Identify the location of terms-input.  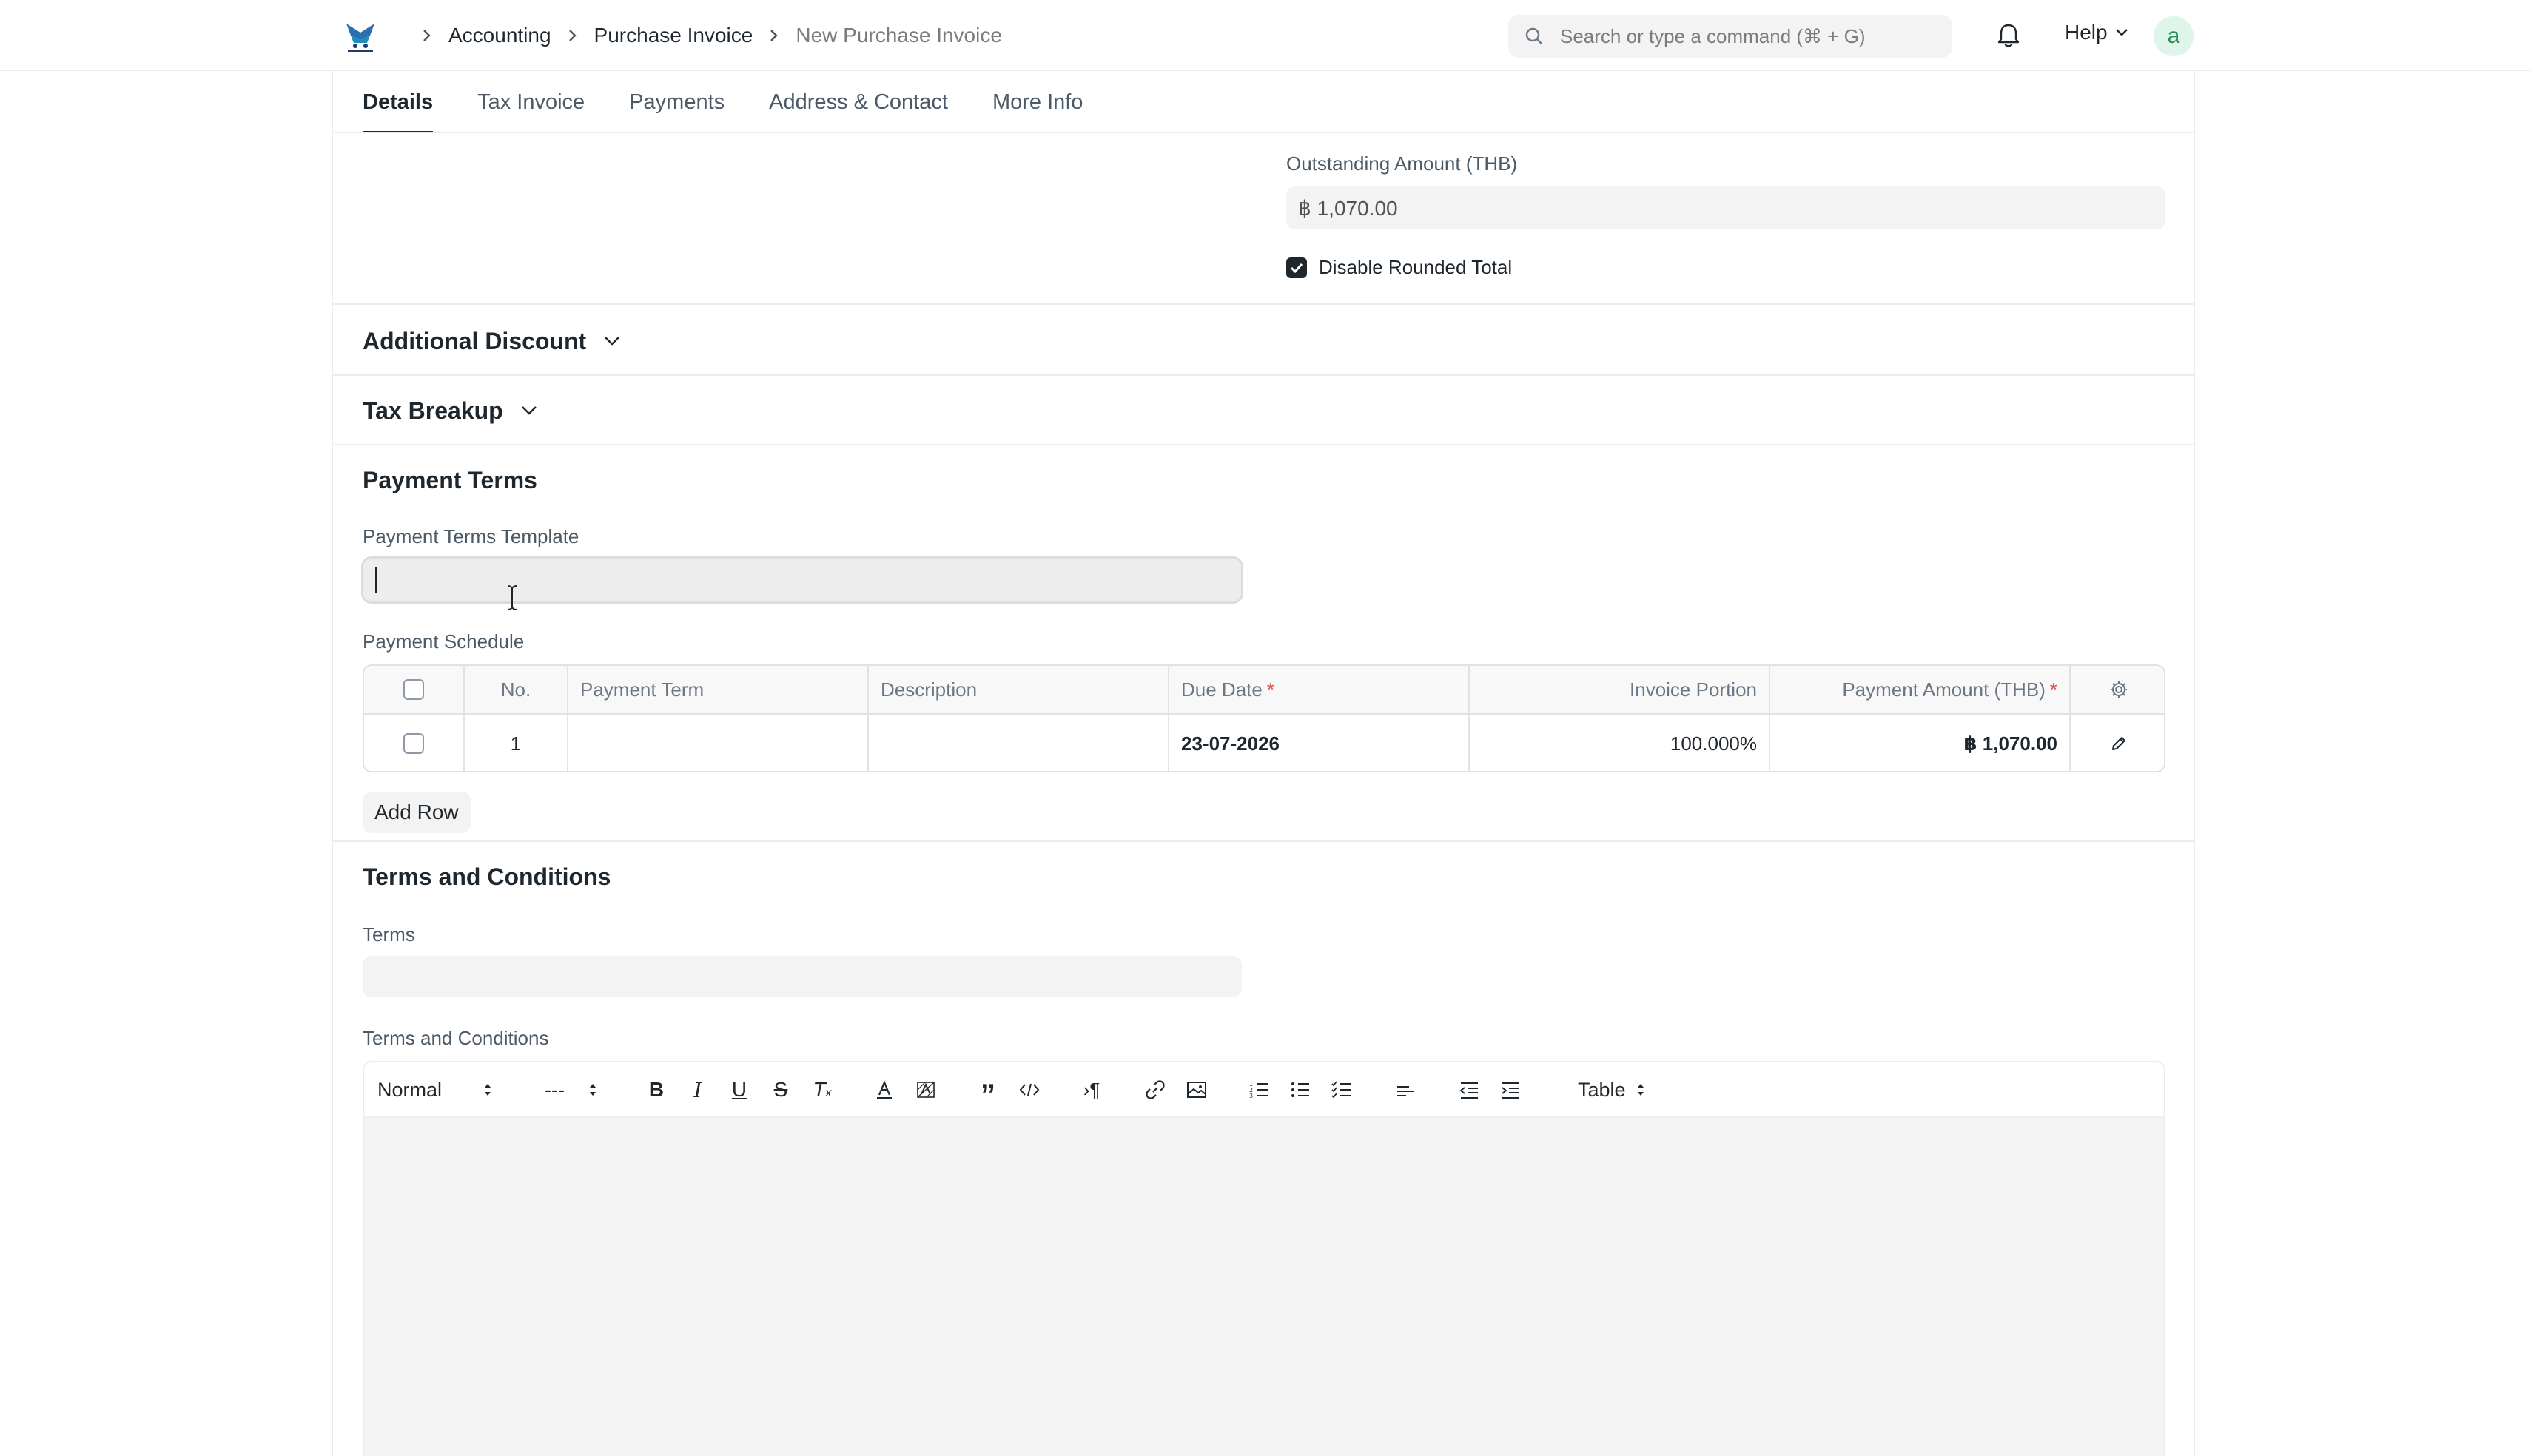
(802, 977).